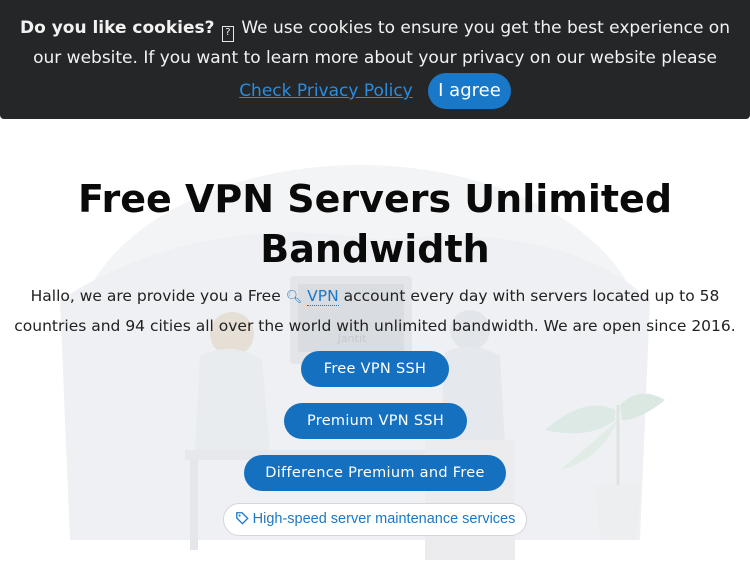  What do you see at coordinates (227, 34) in the screenshot?
I see `question-box-icon: ?` at bounding box center [227, 34].